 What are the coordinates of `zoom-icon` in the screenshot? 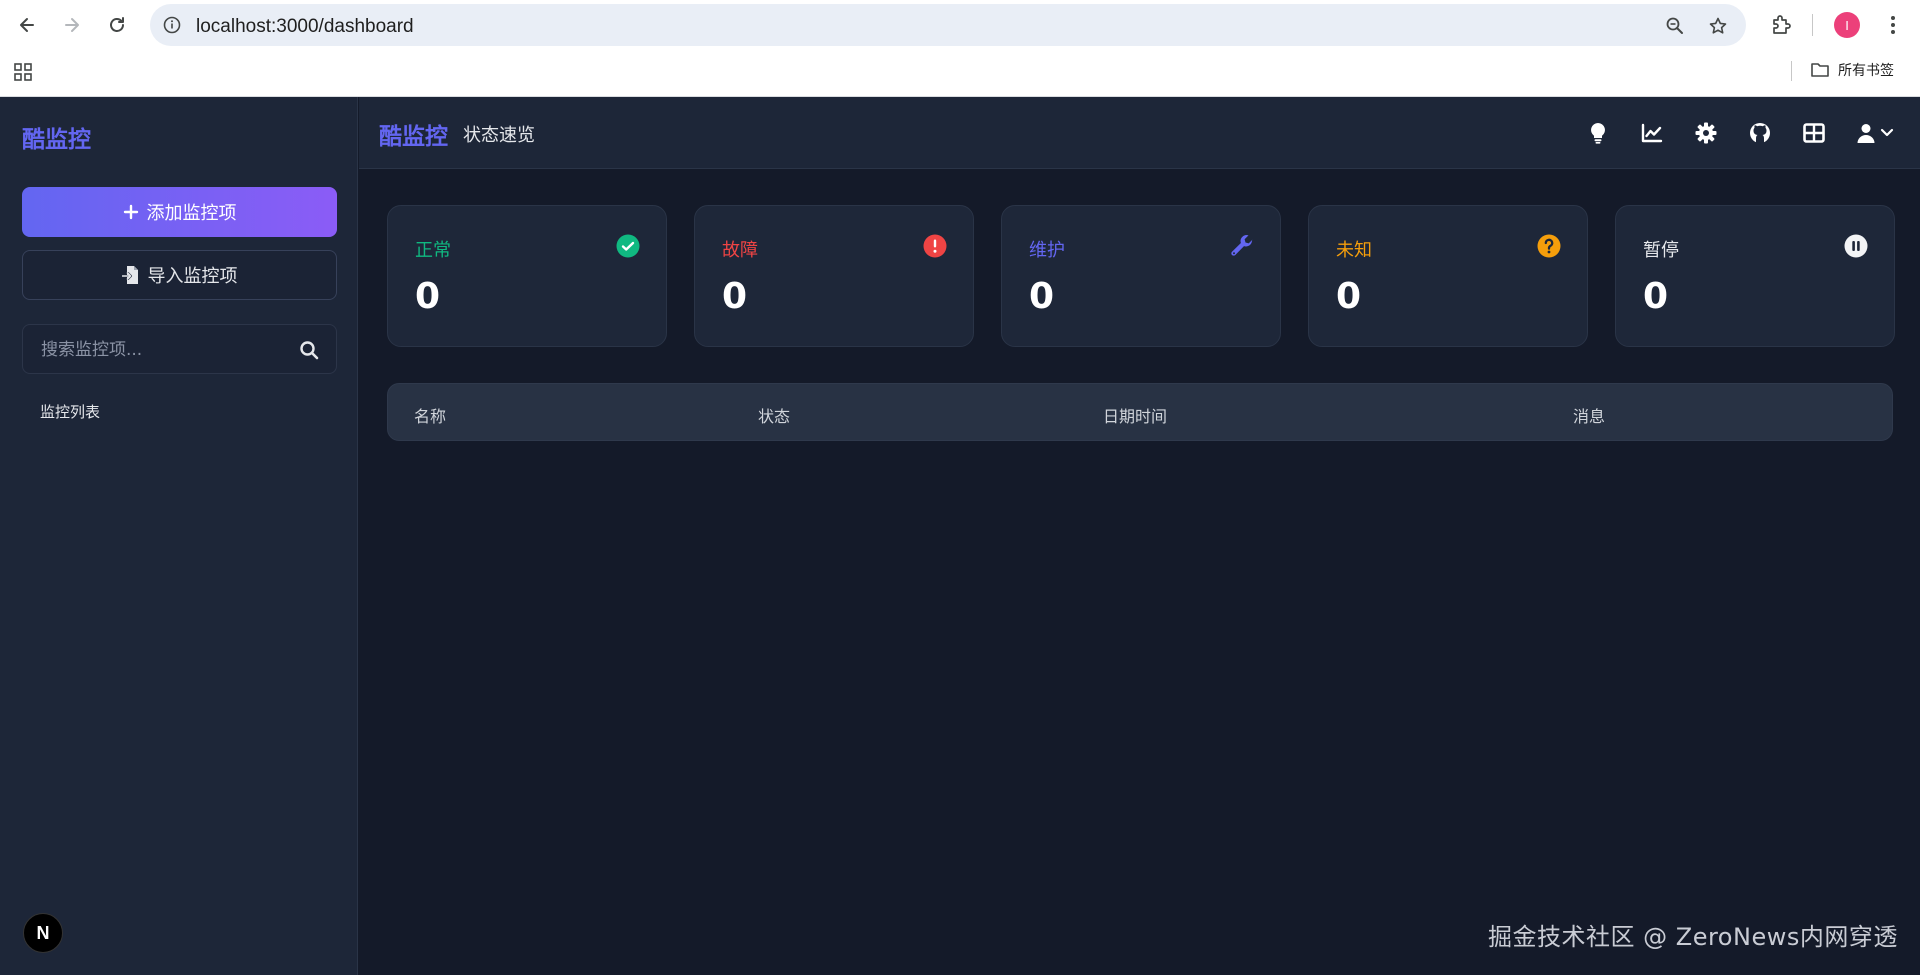 It's located at (1675, 26).